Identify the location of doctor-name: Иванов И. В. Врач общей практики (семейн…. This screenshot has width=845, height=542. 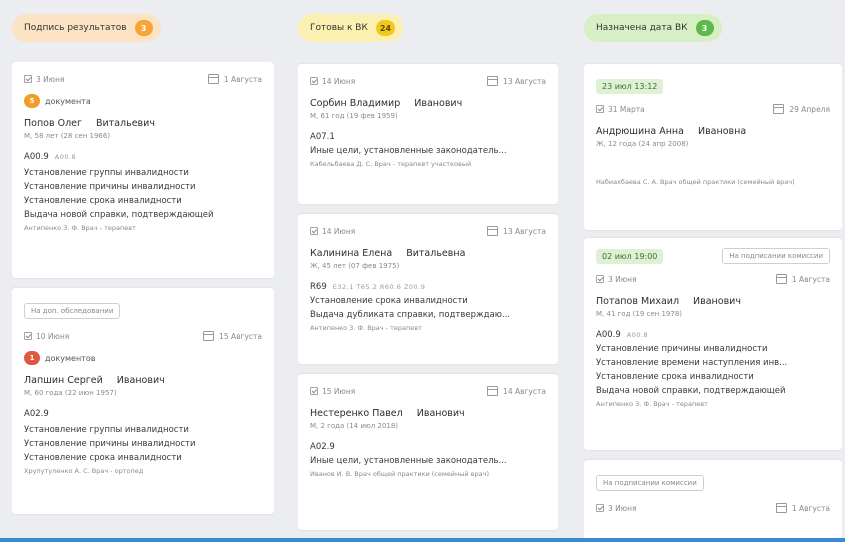
(399, 474).